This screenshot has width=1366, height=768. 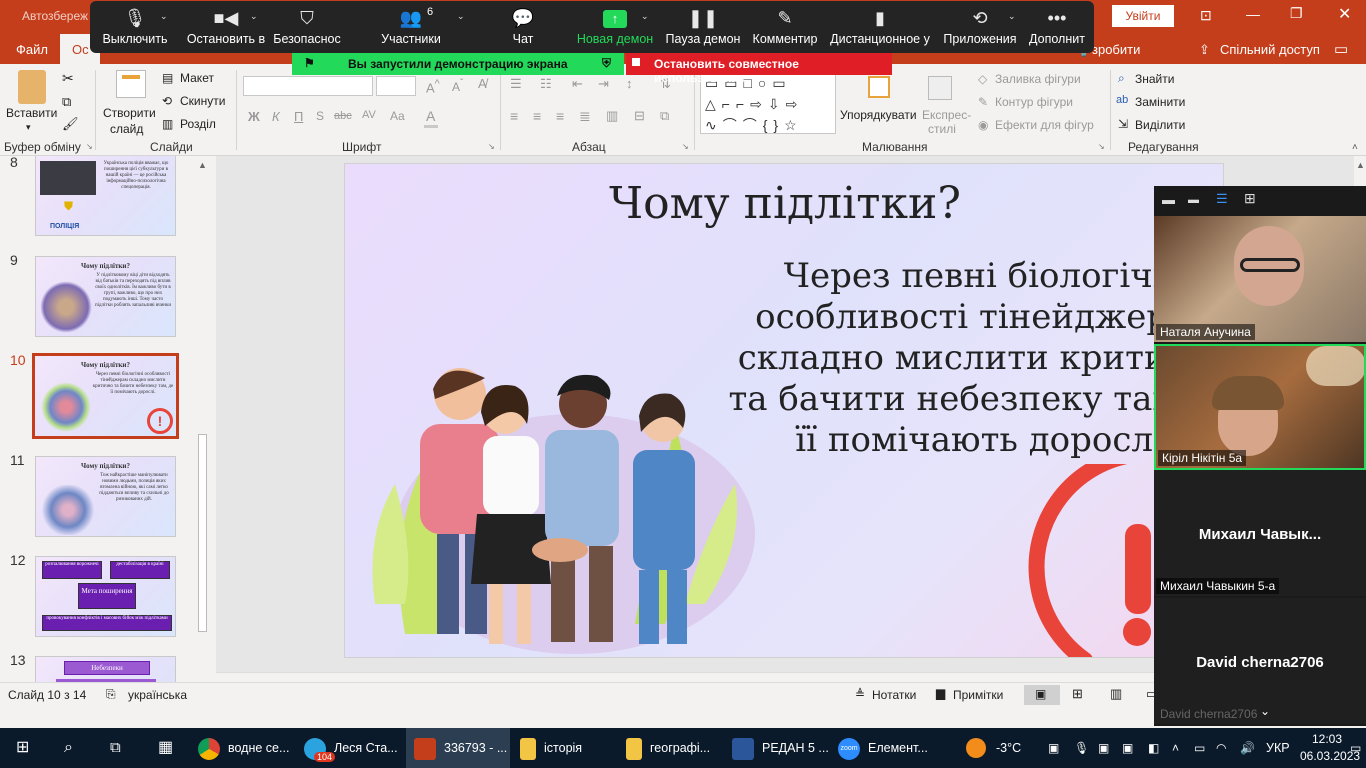 I want to click on close-icon: ✕, so click(x=1344, y=14).